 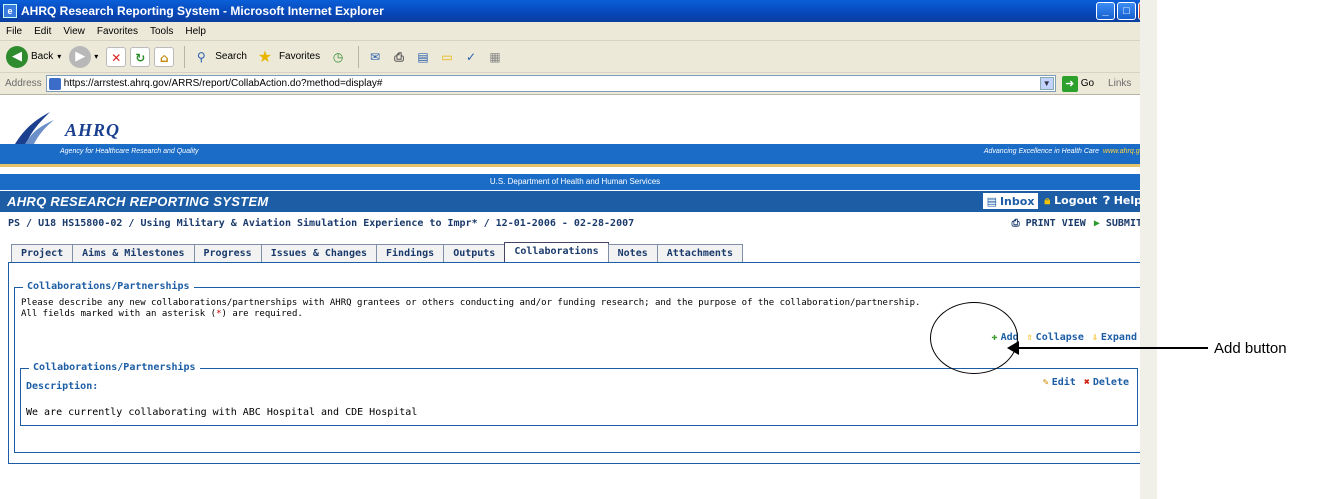 I want to click on collapse-button: ⇧ Collapse, so click(x=1055, y=337).